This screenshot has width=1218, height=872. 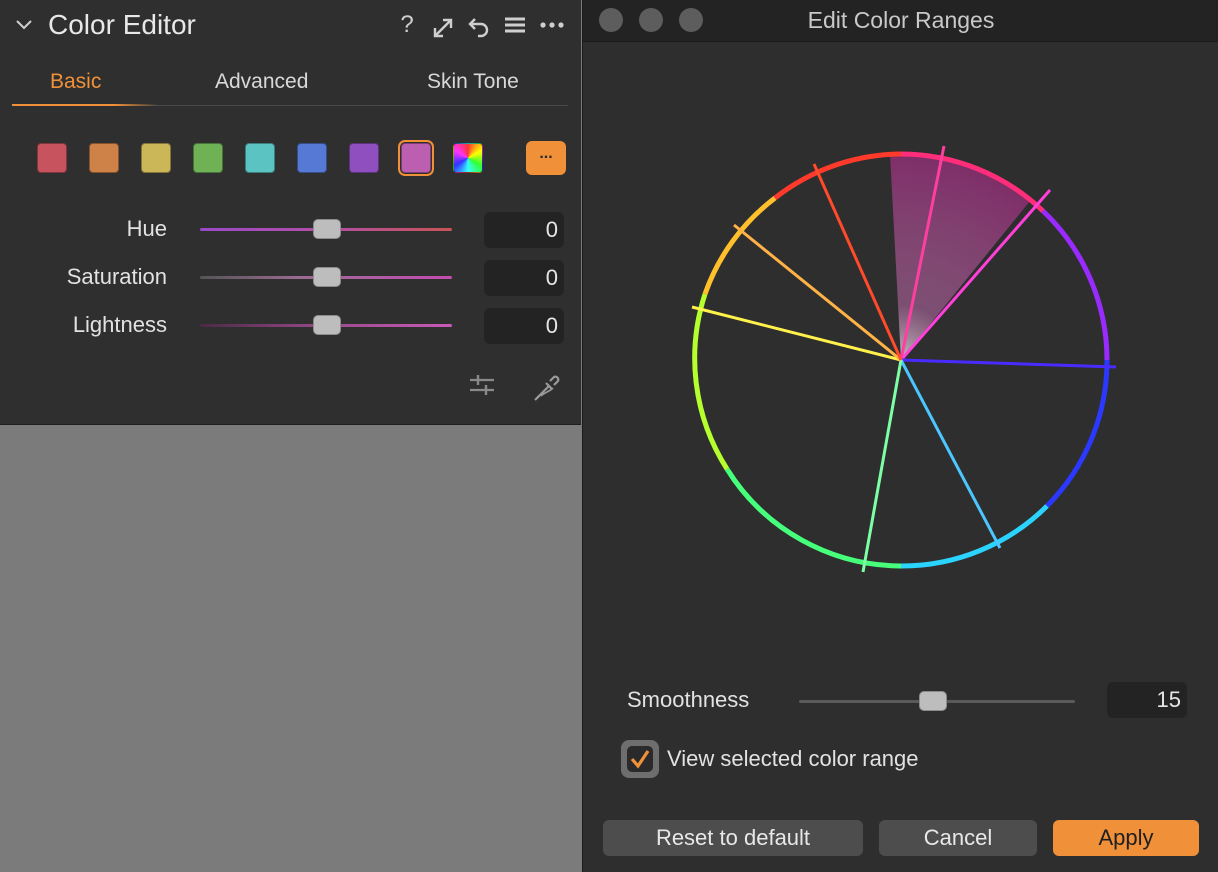 What do you see at coordinates (933, 701) in the screenshot?
I see `smoothness-slider-thumb` at bounding box center [933, 701].